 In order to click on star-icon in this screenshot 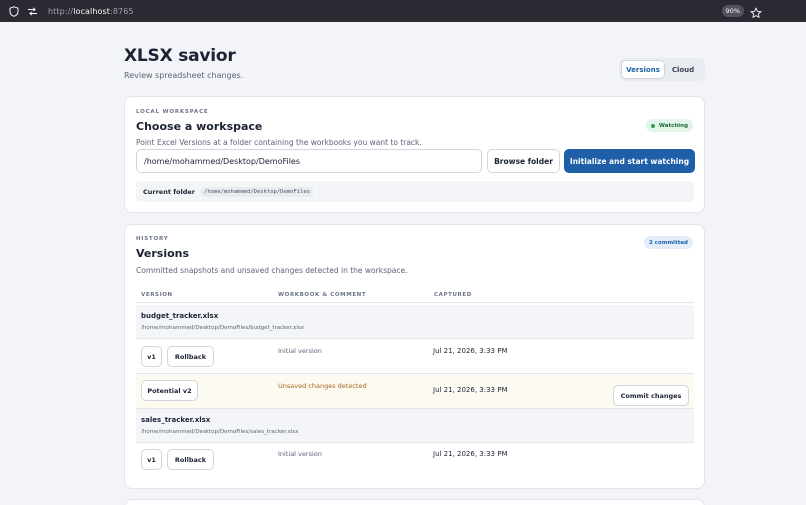, I will do `click(756, 13)`.